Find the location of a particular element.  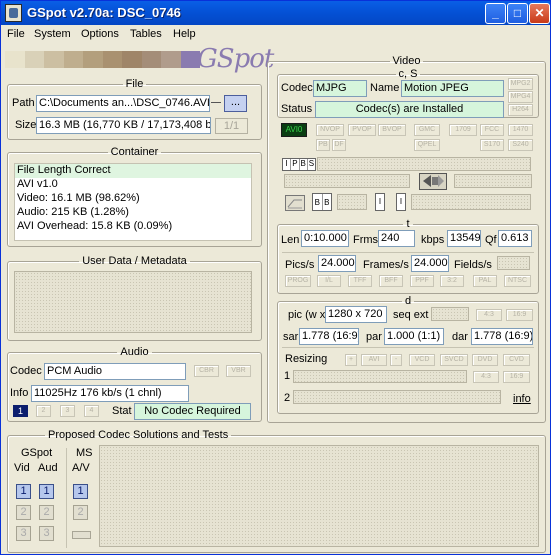

qpel-flag: QPEL is located at coordinates (427, 145).